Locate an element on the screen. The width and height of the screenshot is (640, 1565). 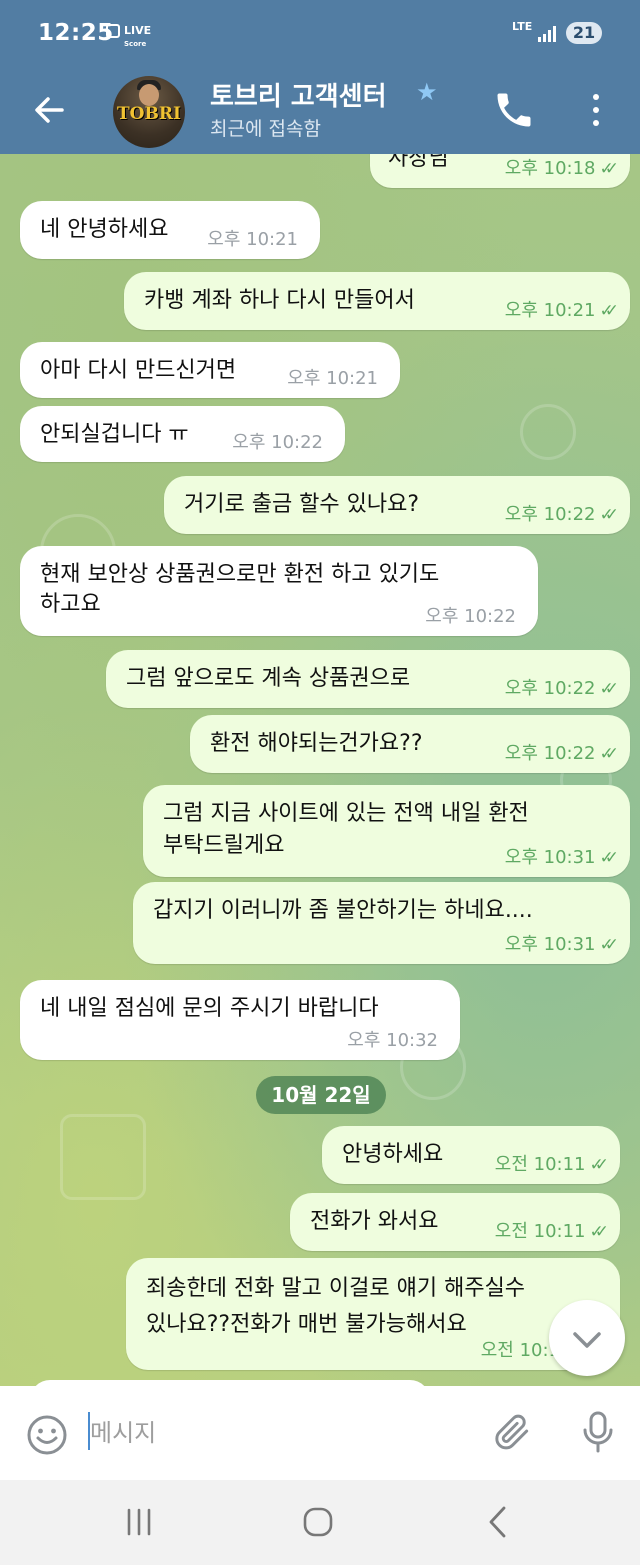
message-bubble-outgoing: 전화가 와서요 오전 10:11 ✓✓ is located at coordinates (455, 1222).